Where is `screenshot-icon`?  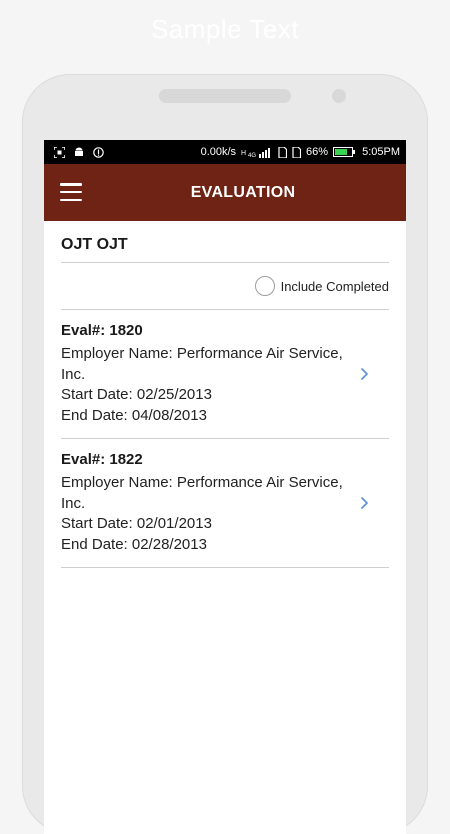
screenshot-icon is located at coordinates (59, 152).